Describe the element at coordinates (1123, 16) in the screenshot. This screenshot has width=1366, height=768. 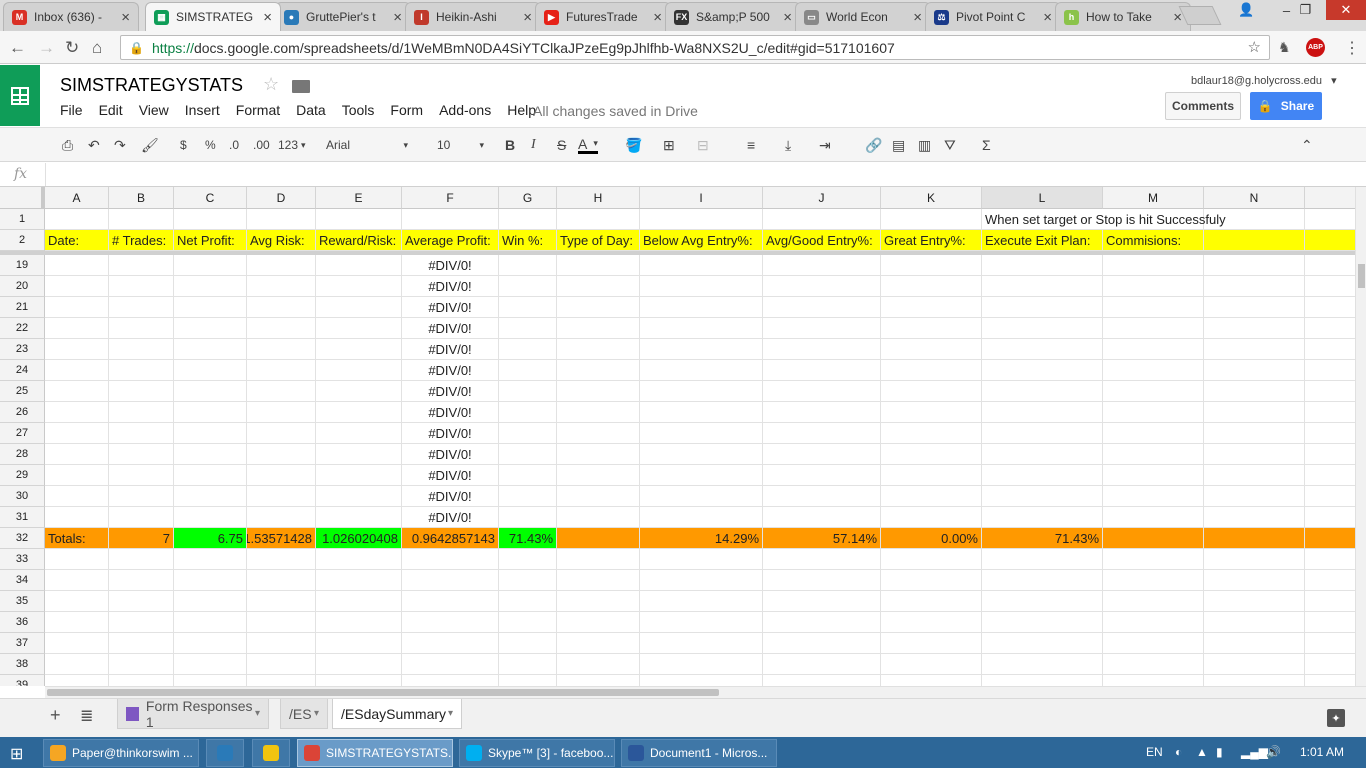
I see `browser-tab: h How to Take ×` at that location.